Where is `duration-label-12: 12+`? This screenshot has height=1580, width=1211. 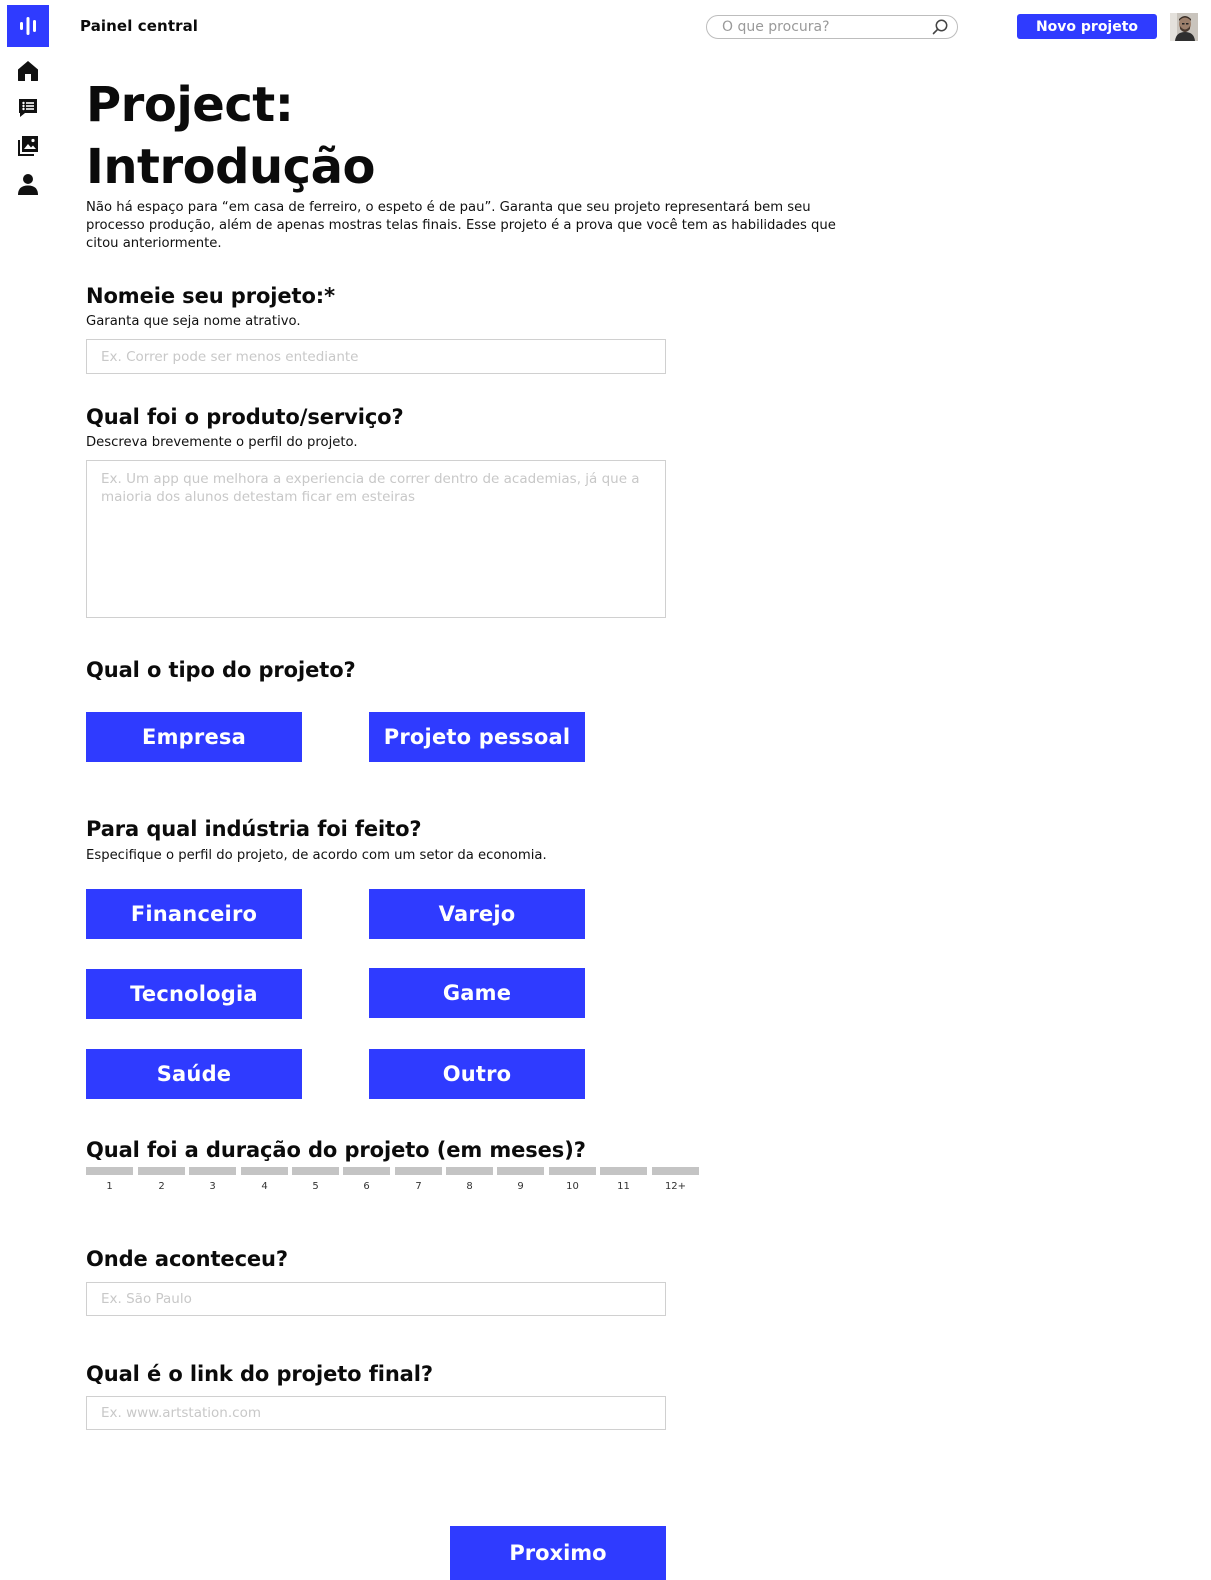
duration-label-12: 12+ is located at coordinates (675, 1186).